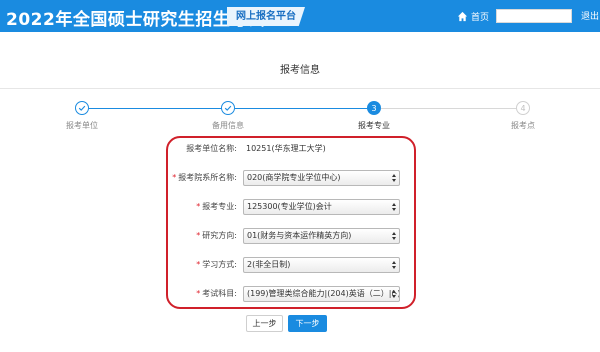 This screenshot has height=352, width=600. Describe the element at coordinates (300, 88) in the screenshot. I see `title-divider` at that location.